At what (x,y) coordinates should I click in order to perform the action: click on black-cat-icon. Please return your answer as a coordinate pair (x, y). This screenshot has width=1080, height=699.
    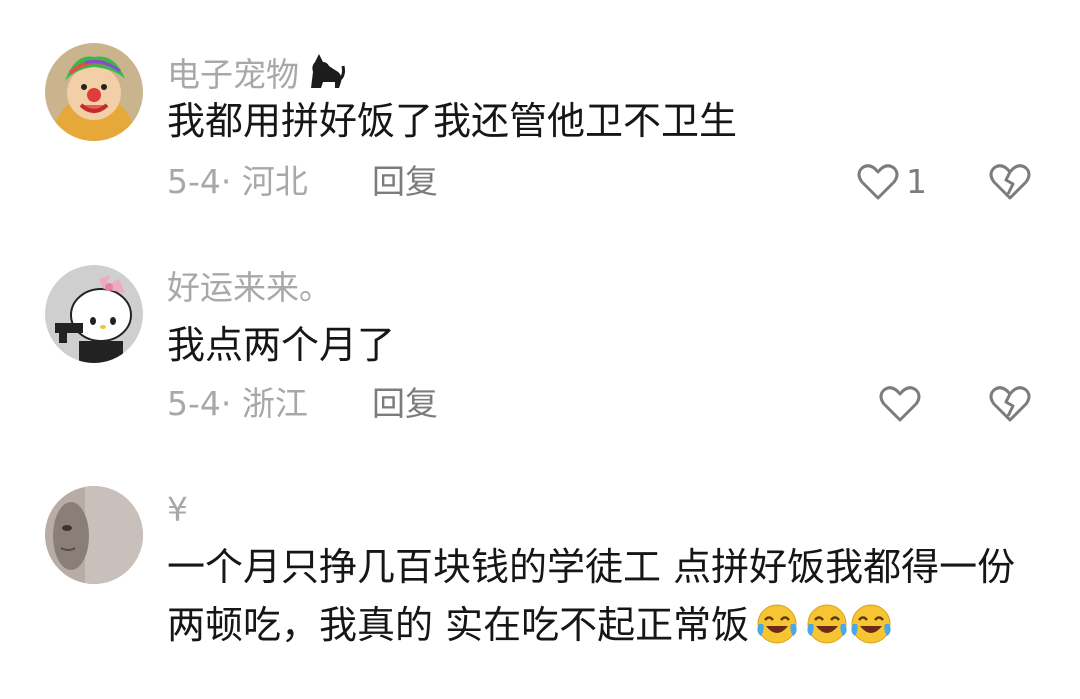
    Looking at the image, I should click on (328, 71).